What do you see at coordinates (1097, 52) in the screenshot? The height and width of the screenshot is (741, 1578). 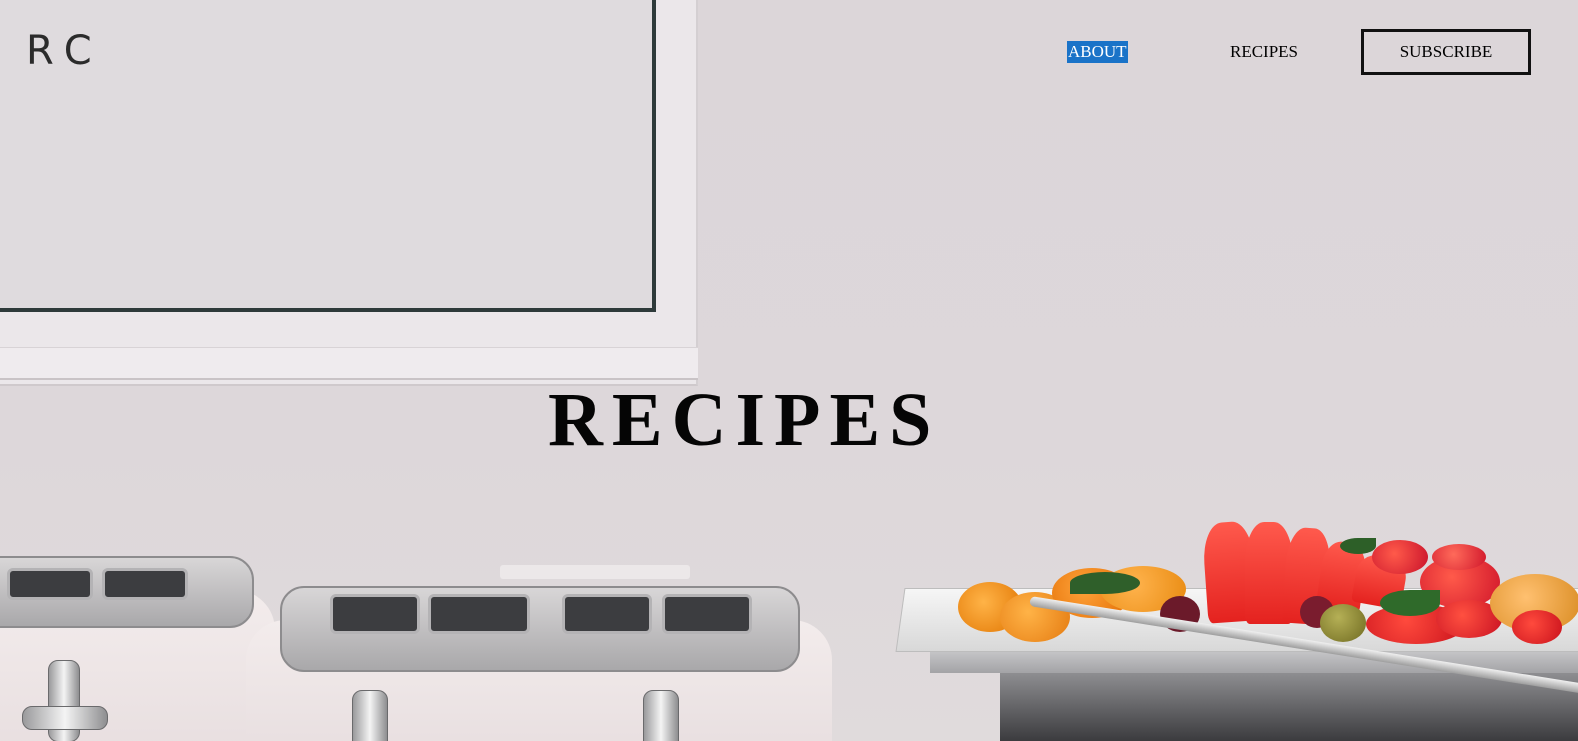 I see `nav-about-link: ABOUT` at bounding box center [1097, 52].